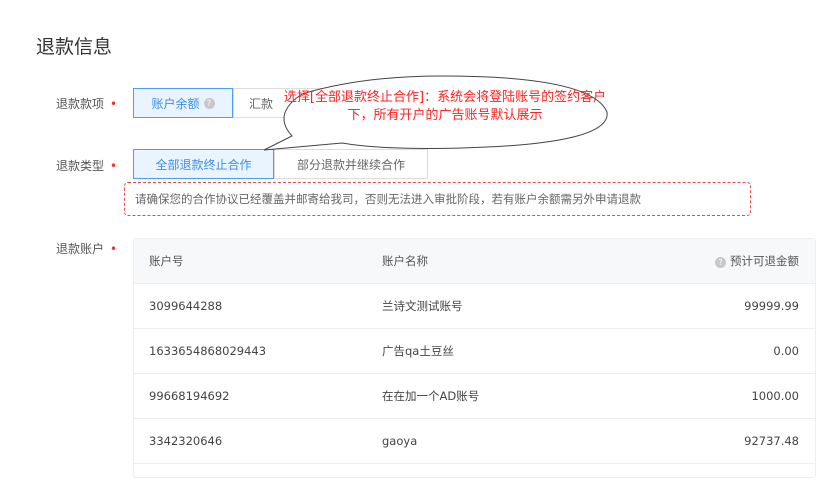 The image size is (837, 495). What do you see at coordinates (786, 351) in the screenshot?
I see `refundable-amount: 0.00` at bounding box center [786, 351].